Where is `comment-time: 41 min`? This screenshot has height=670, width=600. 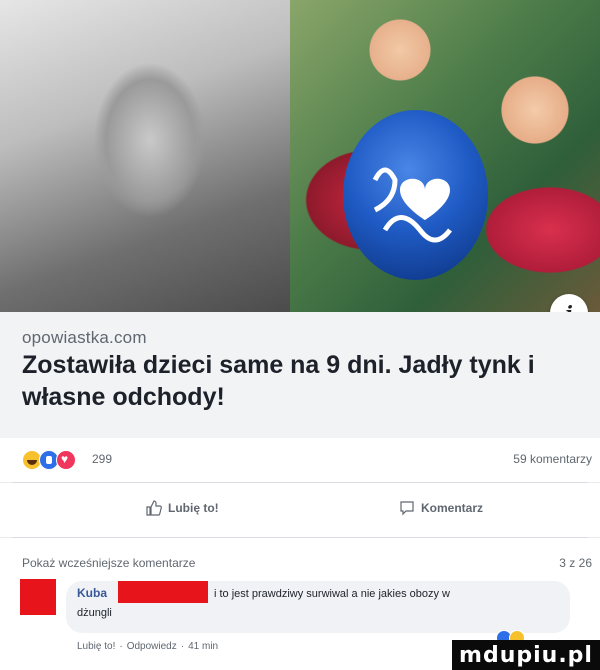
comment-time: 41 min is located at coordinates (203, 646).